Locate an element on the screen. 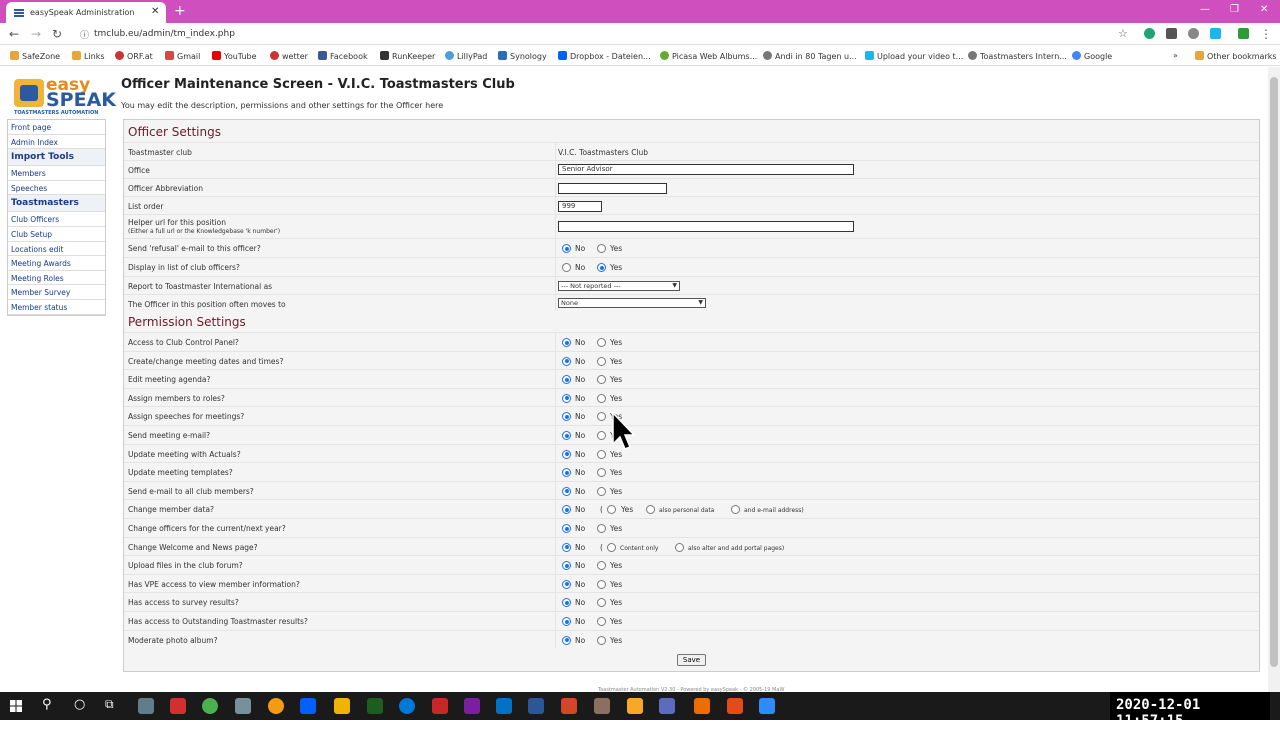 The width and height of the screenshot is (1280, 729). shield-icon is located at coordinates (1243, 33).